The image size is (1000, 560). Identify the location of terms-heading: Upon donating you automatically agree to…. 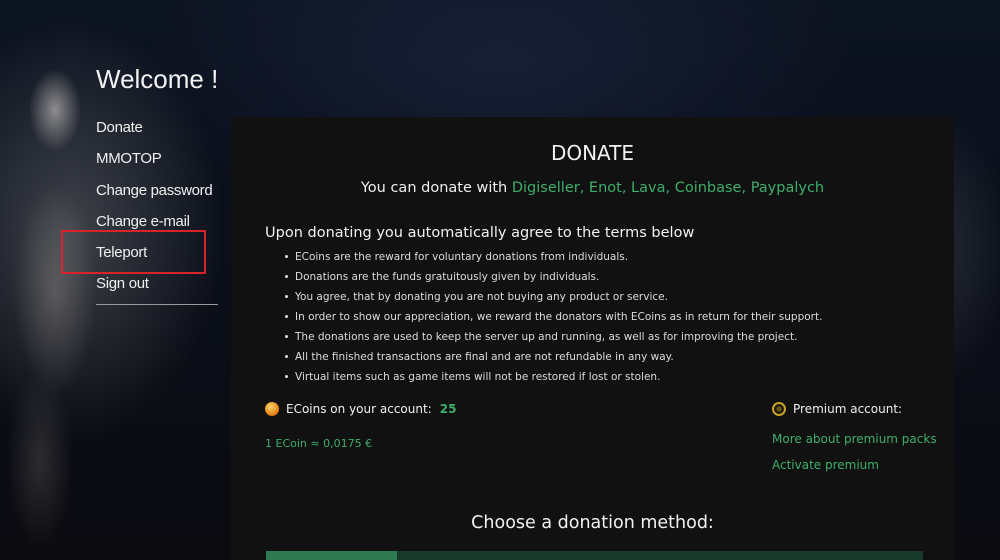
(480, 233).